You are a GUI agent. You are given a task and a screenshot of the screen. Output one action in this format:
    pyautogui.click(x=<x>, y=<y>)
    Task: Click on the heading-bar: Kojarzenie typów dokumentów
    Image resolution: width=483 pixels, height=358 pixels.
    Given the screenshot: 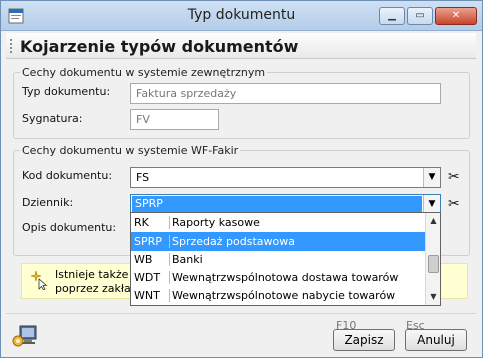 What is the action you would take?
    pyautogui.click(x=241, y=46)
    